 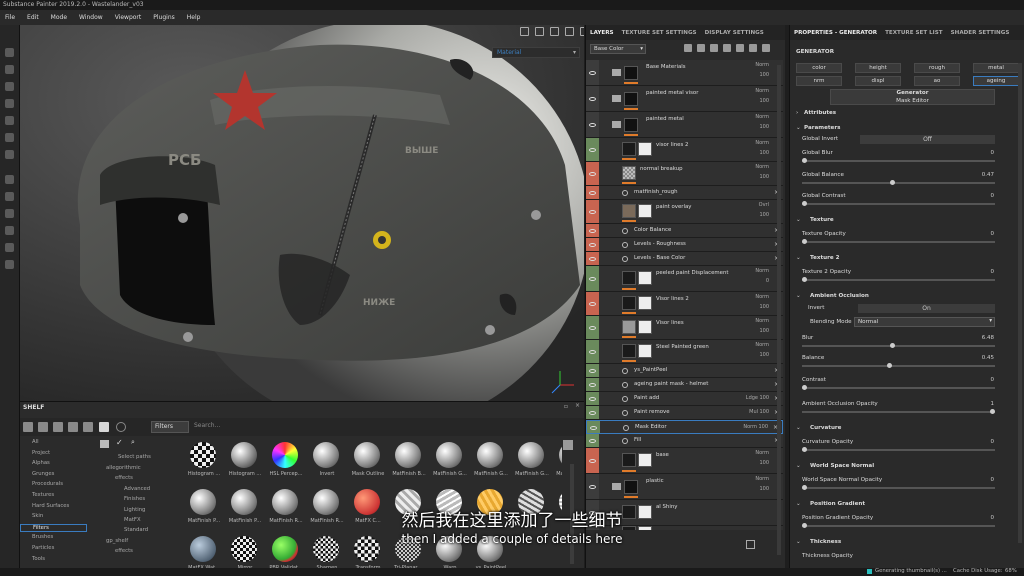 I want to click on delete-layer-icon, so click(x=766, y=48).